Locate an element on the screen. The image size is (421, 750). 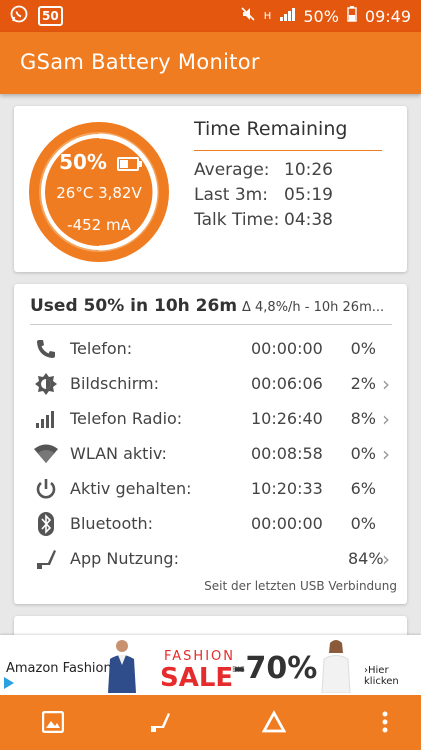
time-remaining-last3m: Last 3m: 05:19 is located at coordinates (263, 195).